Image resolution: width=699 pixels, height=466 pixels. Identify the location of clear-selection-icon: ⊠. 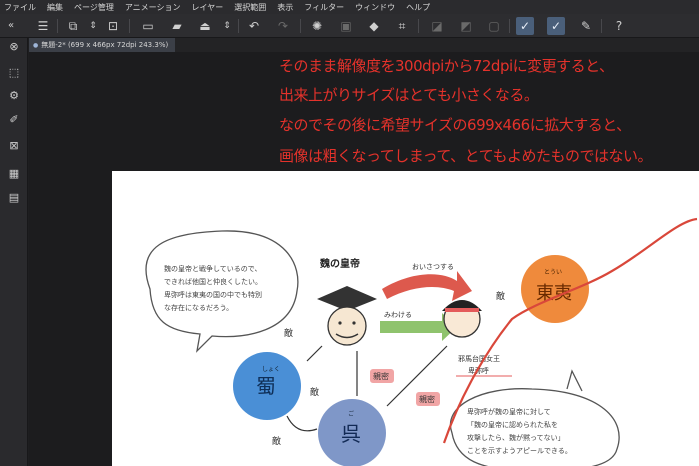
(14, 146).